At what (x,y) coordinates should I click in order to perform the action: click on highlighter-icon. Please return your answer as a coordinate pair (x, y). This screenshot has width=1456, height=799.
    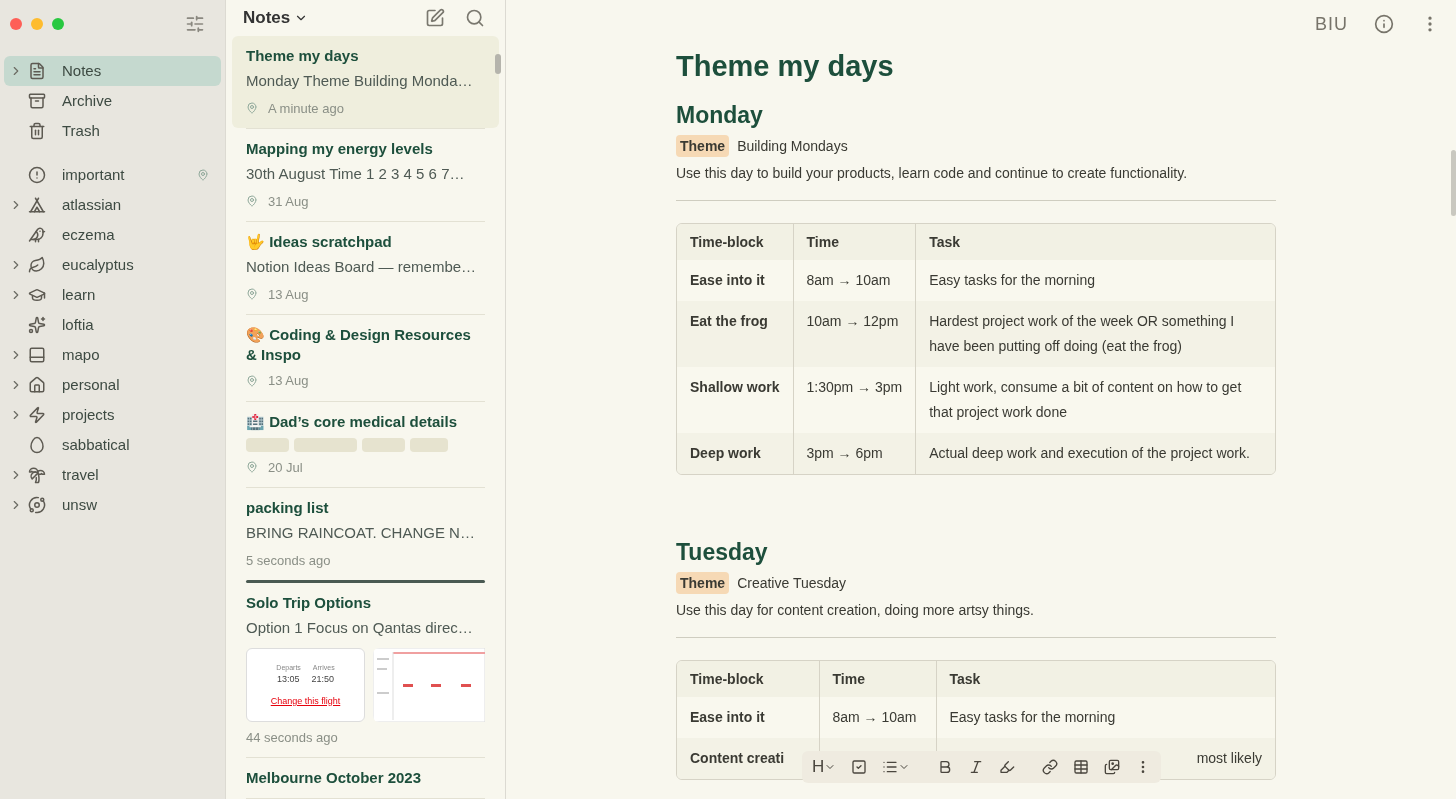
    Looking at the image, I should click on (1007, 767).